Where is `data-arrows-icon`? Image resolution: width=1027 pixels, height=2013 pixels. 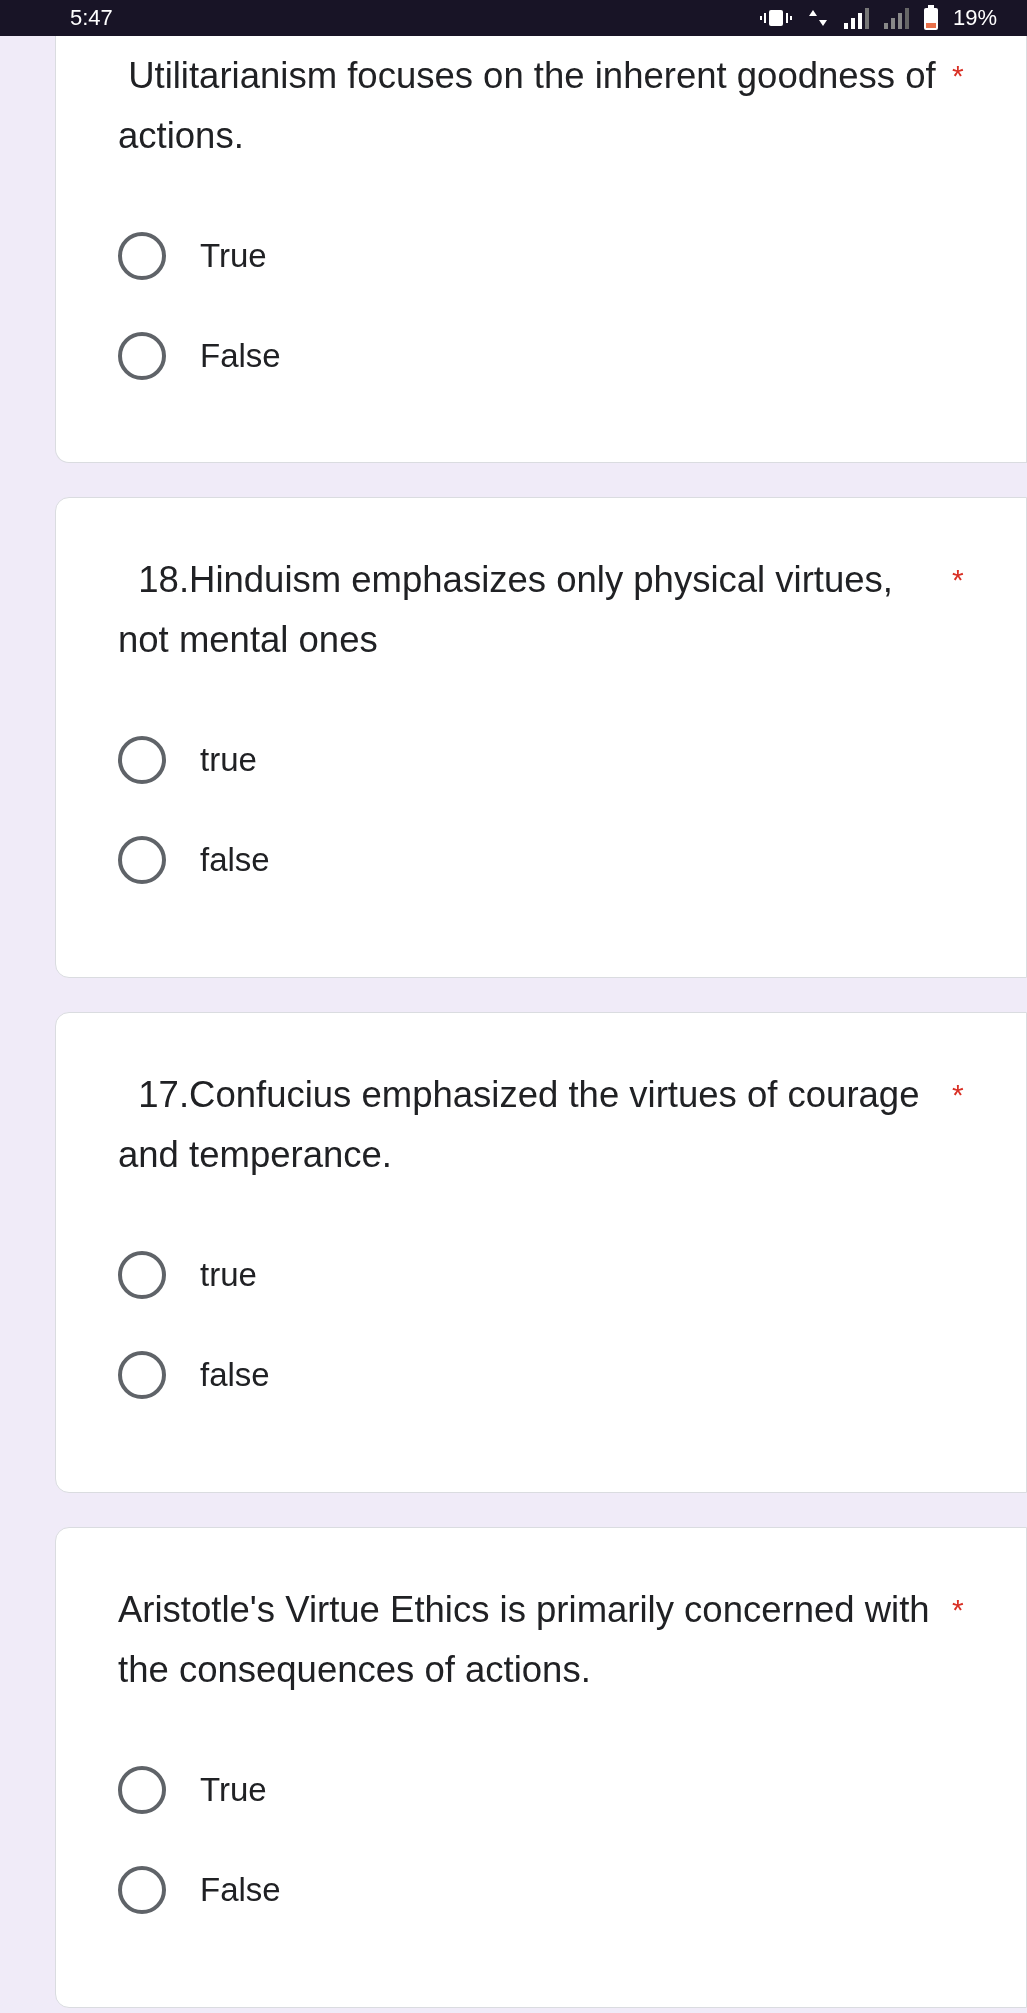 data-arrows-icon is located at coordinates (817, 18).